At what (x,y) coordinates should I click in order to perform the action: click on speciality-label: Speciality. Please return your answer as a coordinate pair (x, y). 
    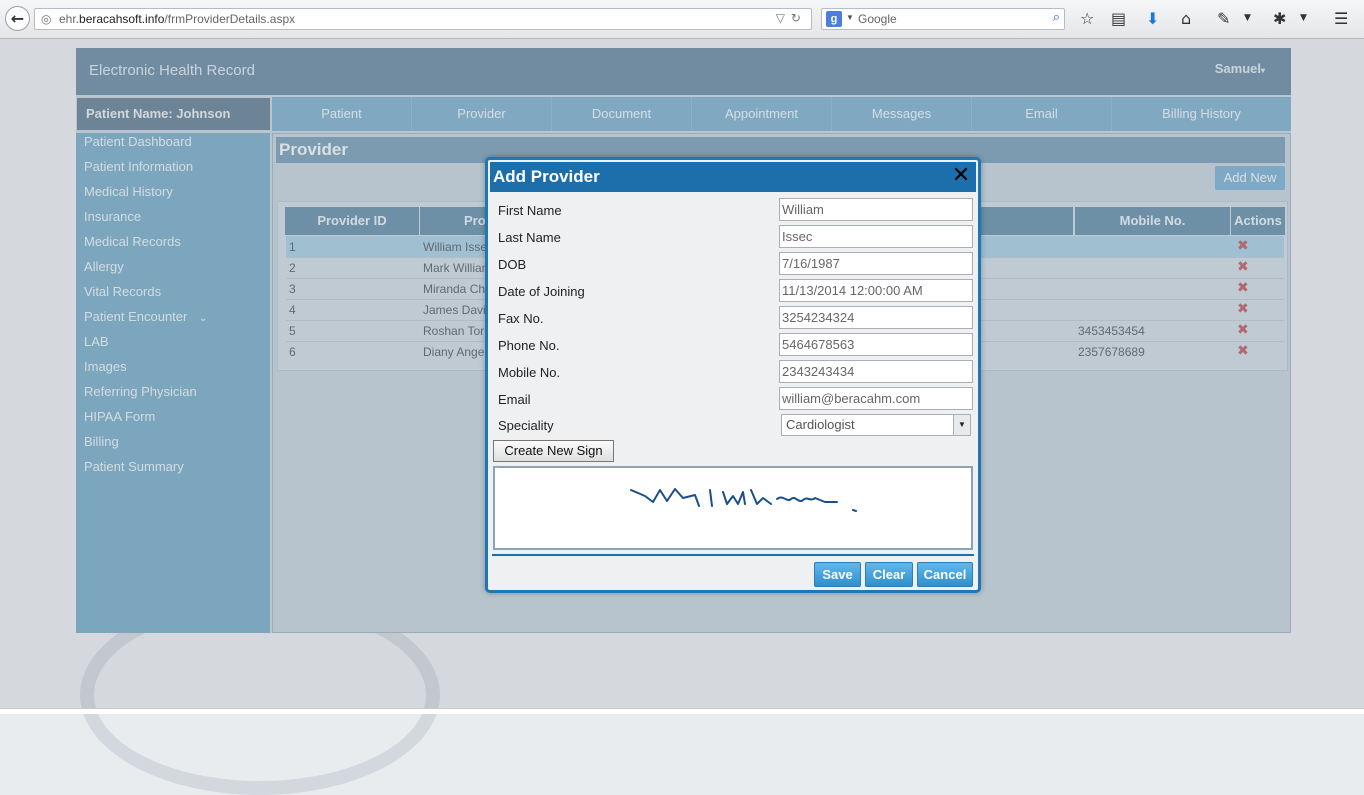
    Looking at the image, I should click on (526, 425).